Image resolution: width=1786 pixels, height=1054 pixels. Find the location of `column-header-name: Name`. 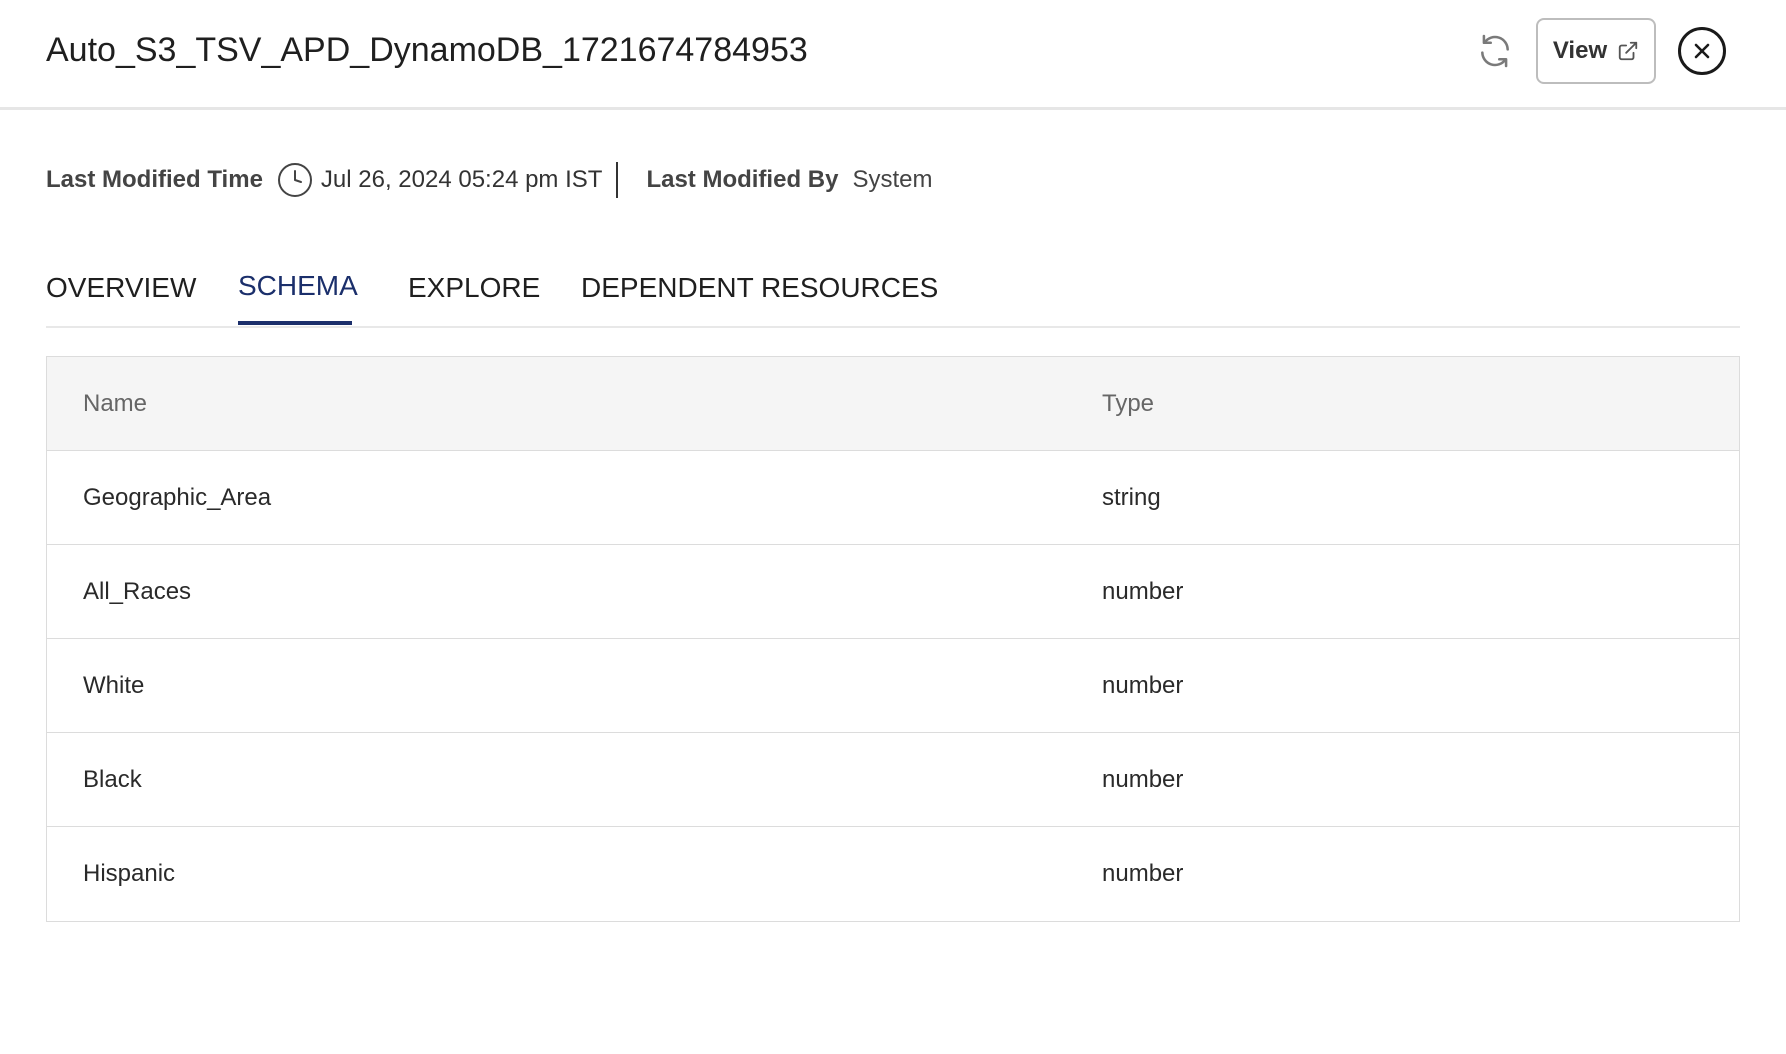

column-header-name: Name is located at coordinates (115, 403).